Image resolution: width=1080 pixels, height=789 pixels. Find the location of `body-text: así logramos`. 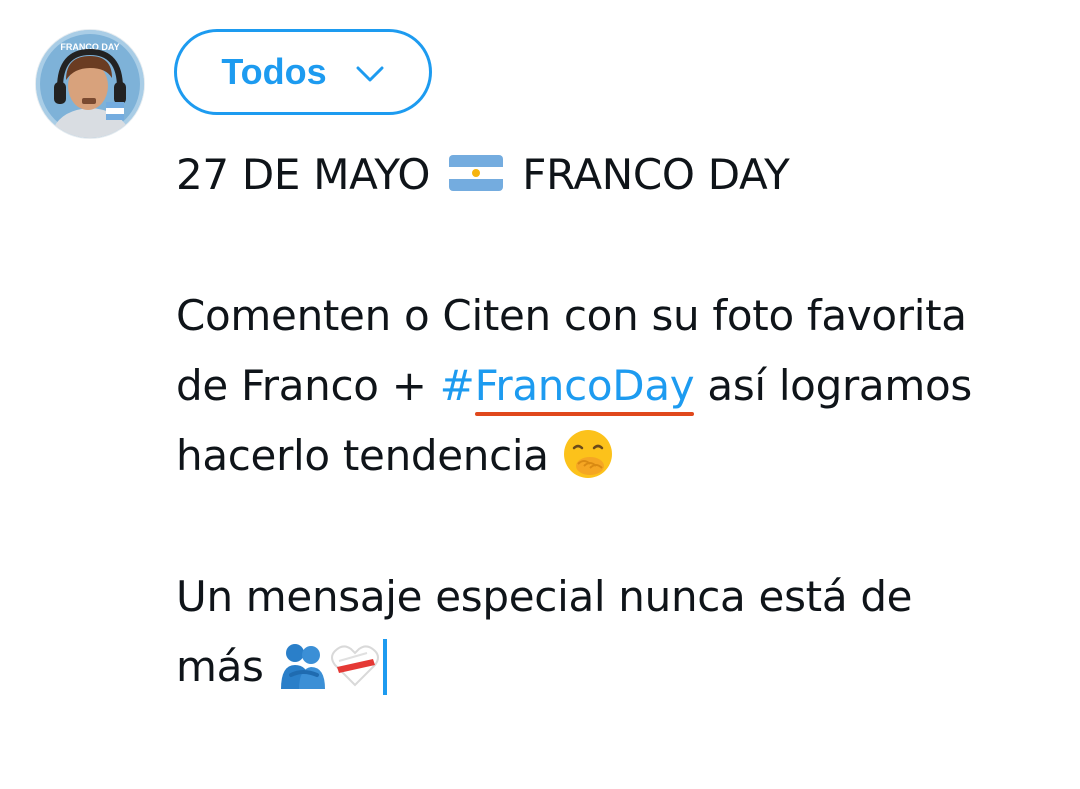

body-text: así logramos is located at coordinates (833, 385).